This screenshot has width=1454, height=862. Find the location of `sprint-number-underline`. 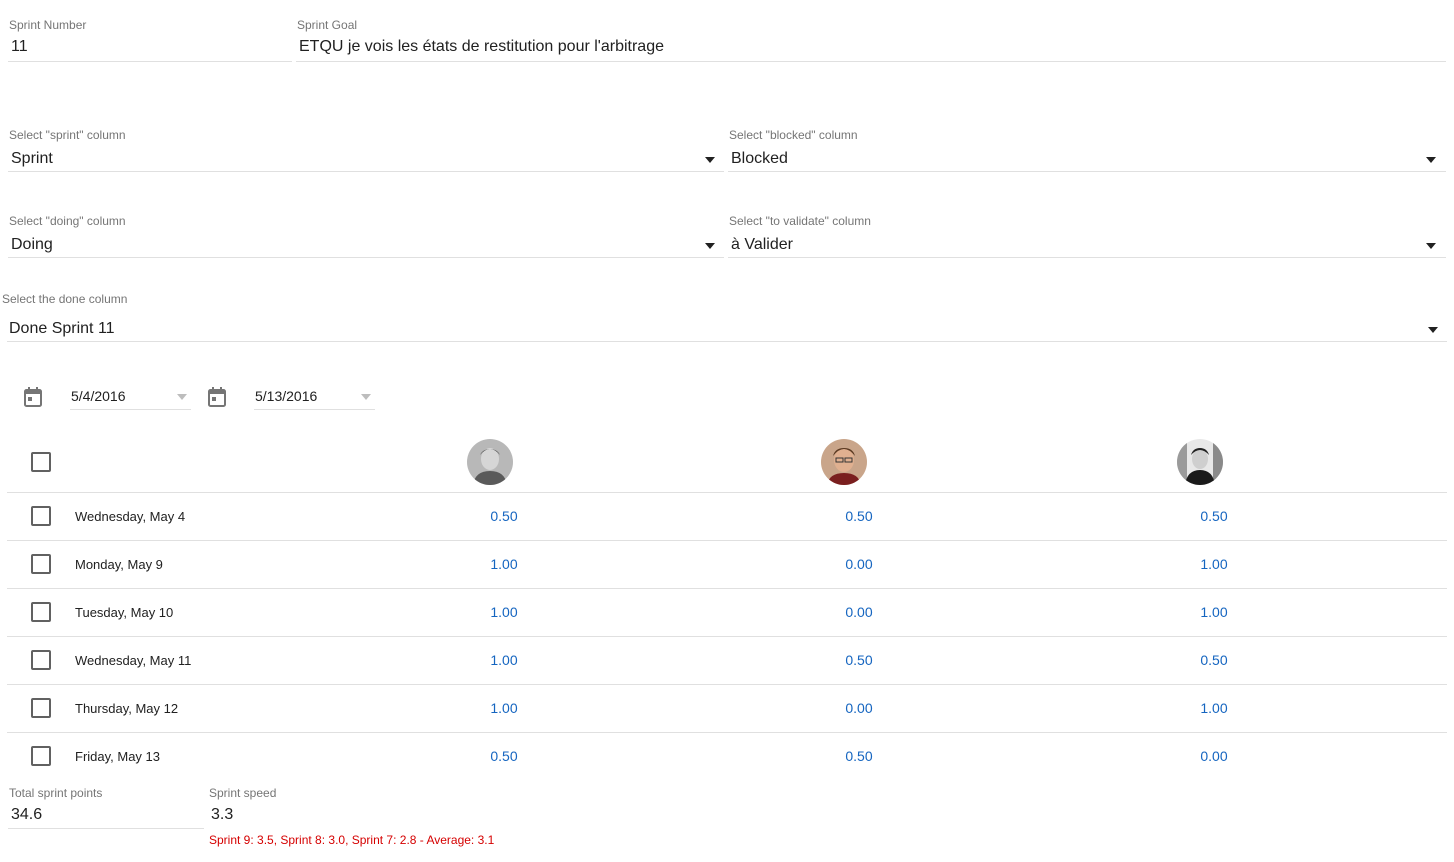

sprint-number-underline is located at coordinates (150, 61).